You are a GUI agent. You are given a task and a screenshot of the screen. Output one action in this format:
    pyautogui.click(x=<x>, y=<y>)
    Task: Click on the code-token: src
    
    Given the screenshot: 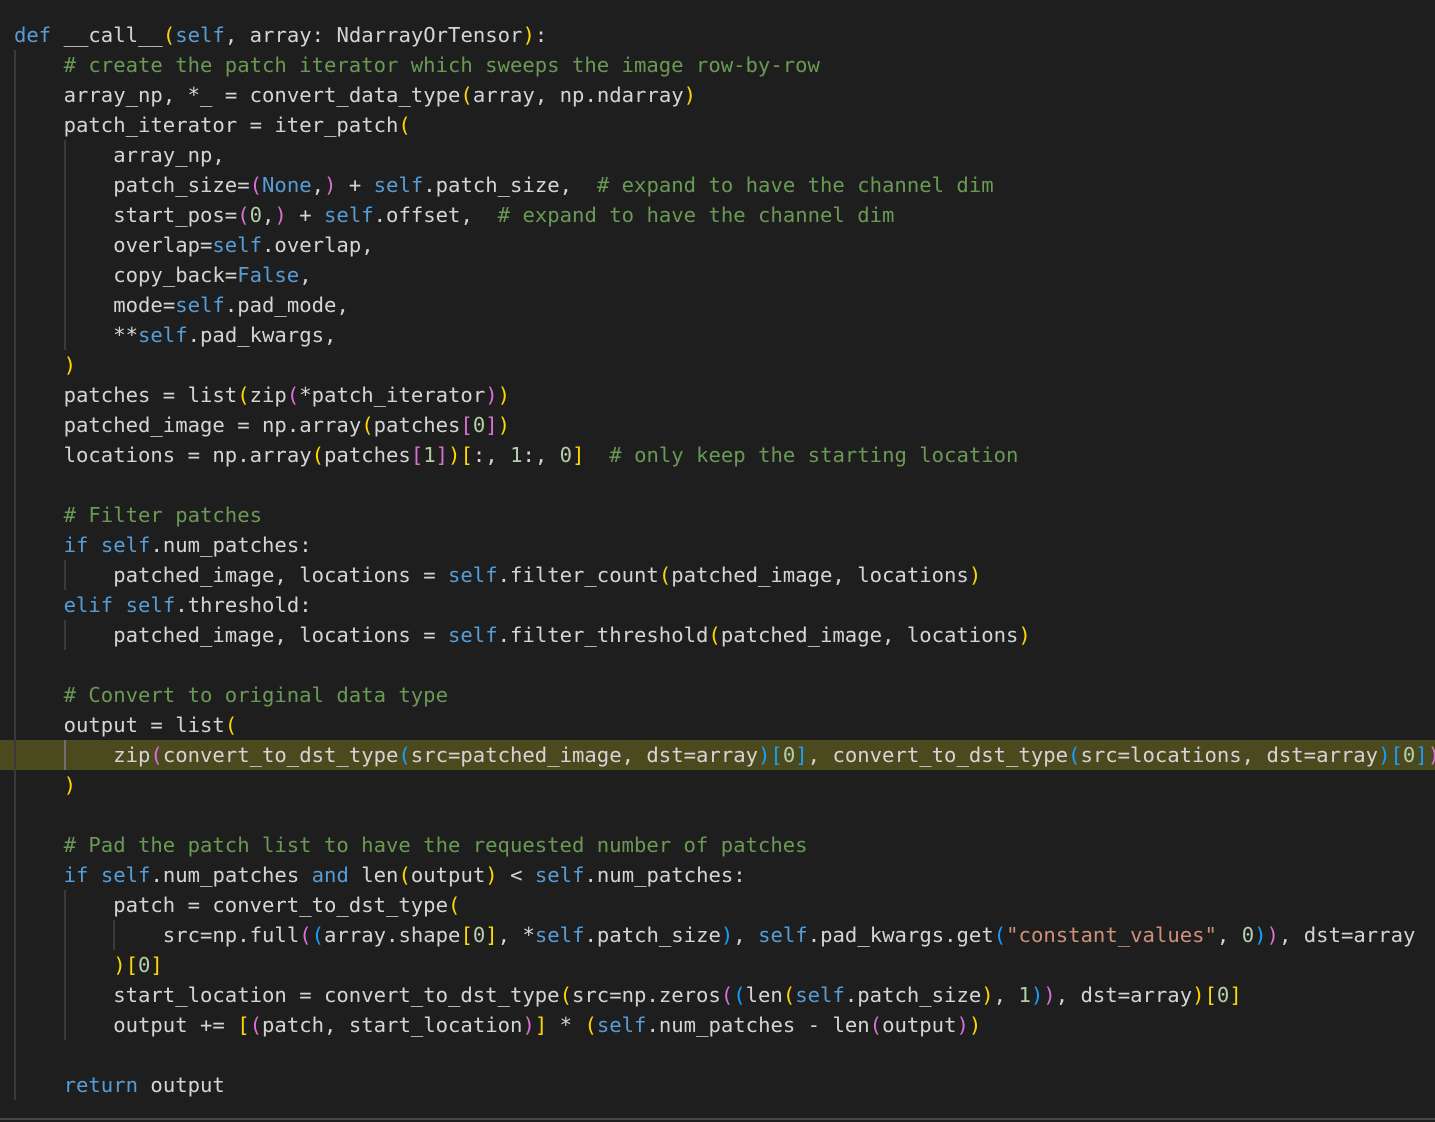 What is the action you would take?
    pyautogui.click(x=1099, y=755)
    